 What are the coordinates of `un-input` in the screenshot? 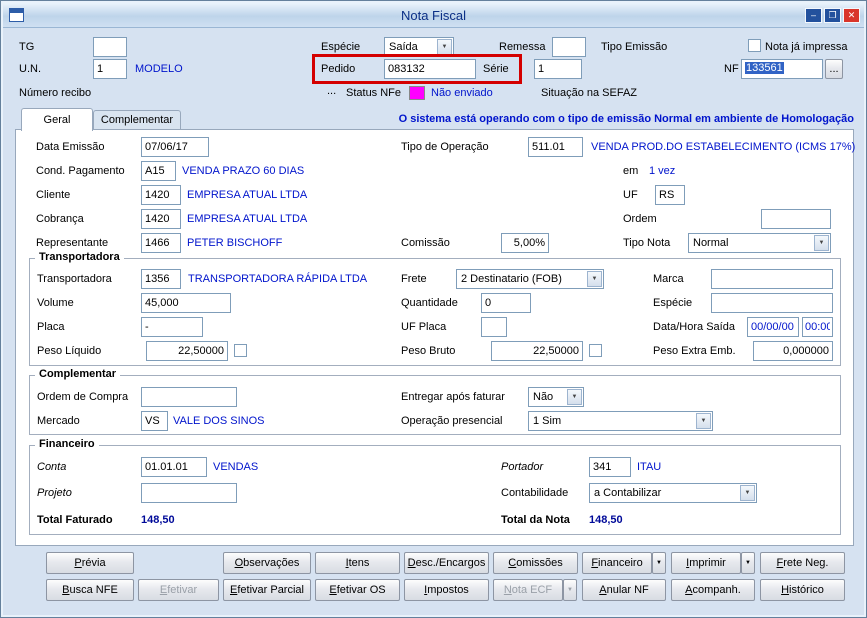 It's located at (110, 69).